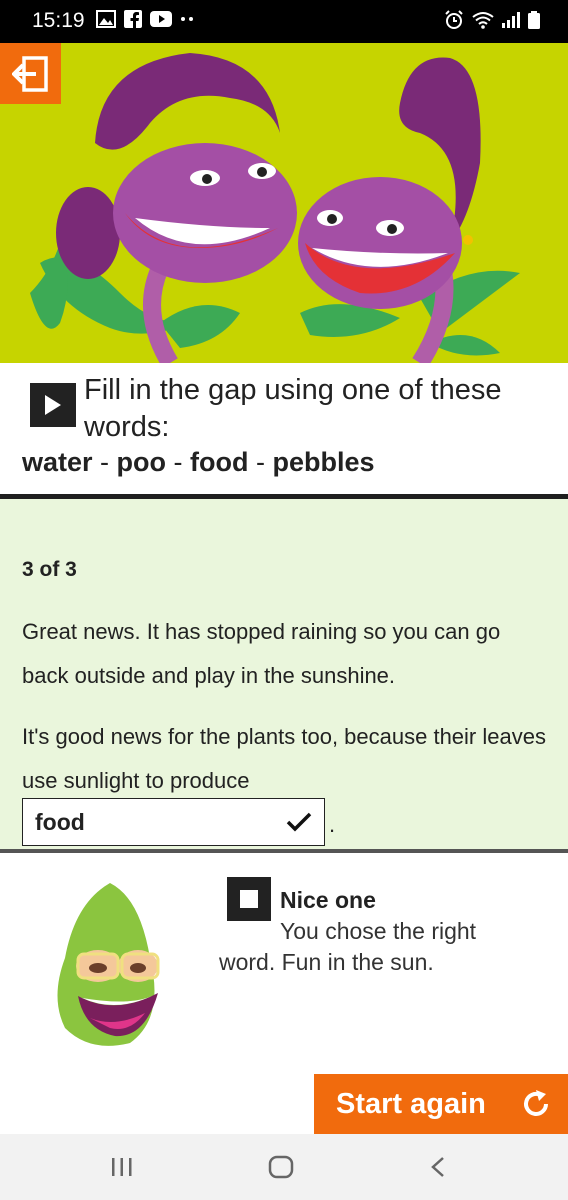 This screenshot has width=568, height=1200. Describe the element at coordinates (454, 19) in the screenshot. I see `alarm-icon` at that location.